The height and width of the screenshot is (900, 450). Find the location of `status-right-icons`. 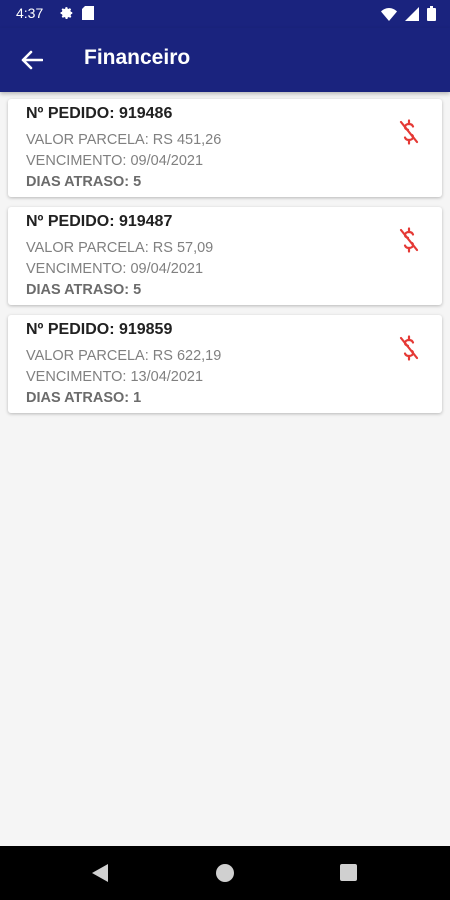

status-right-icons is located at coordinates (408, 16).